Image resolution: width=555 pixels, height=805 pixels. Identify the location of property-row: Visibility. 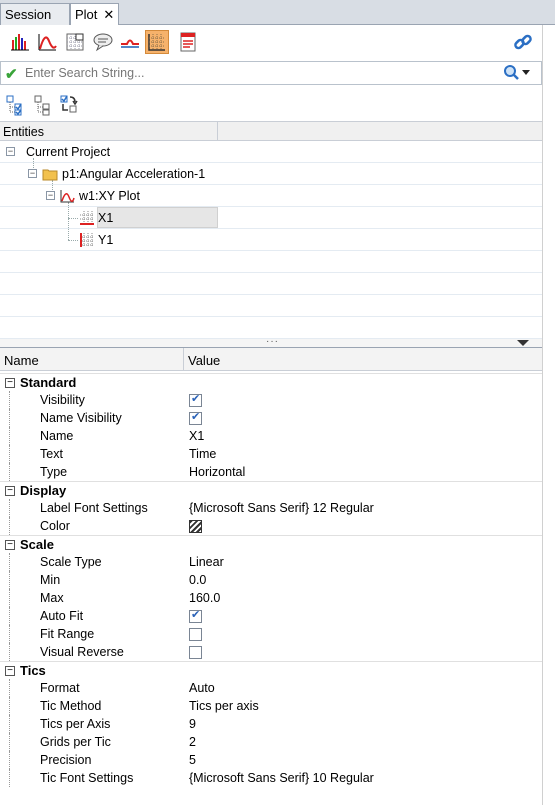
(271, 400).